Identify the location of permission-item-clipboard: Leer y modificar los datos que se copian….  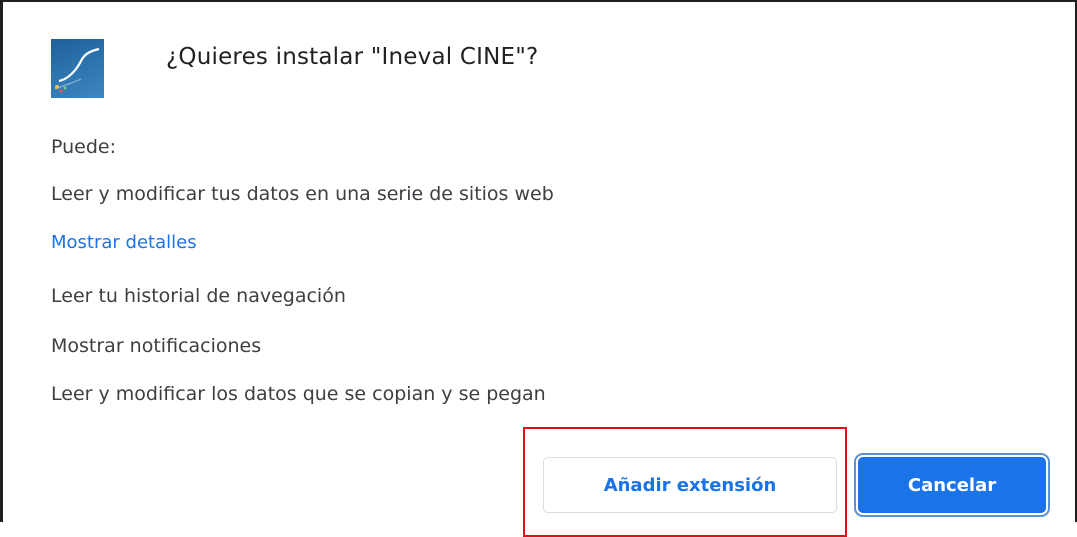
(298, 394).